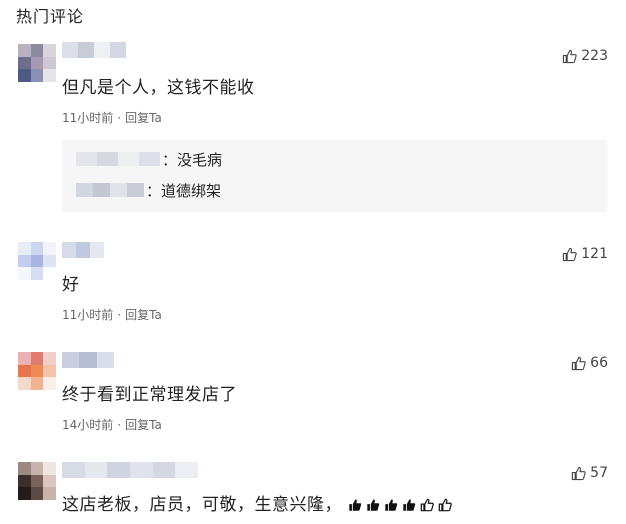 This screenshot has width=626, height=524. I want to click on like-button: 66, so click(589, 363).